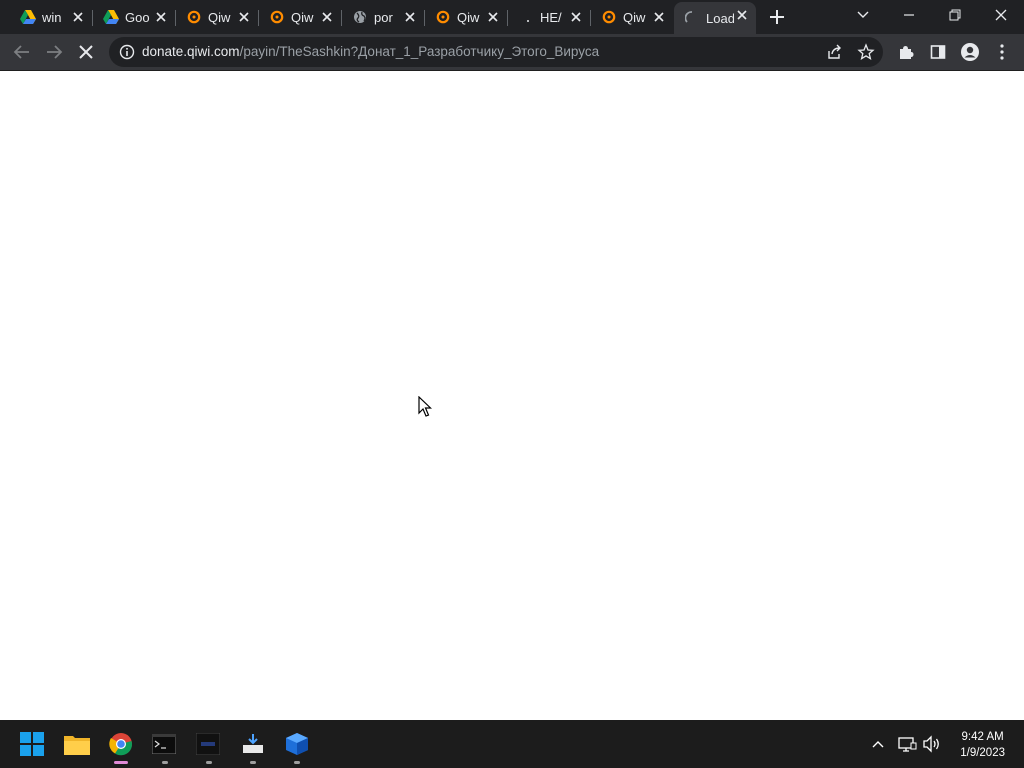 This screenshot has height=768, width=1024. I want to click on globe-icon, so click(360, 17).